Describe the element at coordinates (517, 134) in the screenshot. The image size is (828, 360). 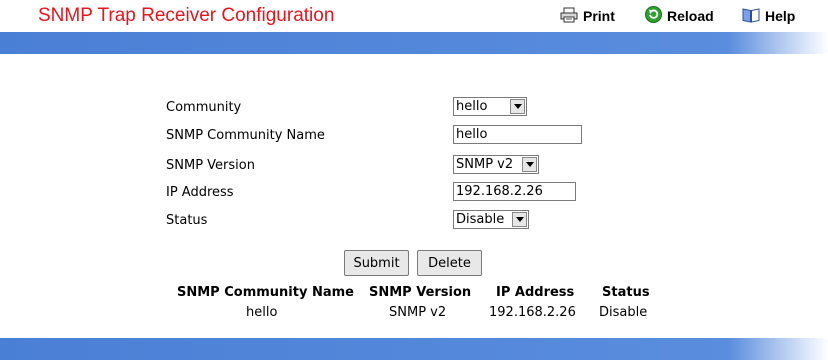
I see `community-name-input` at that location.